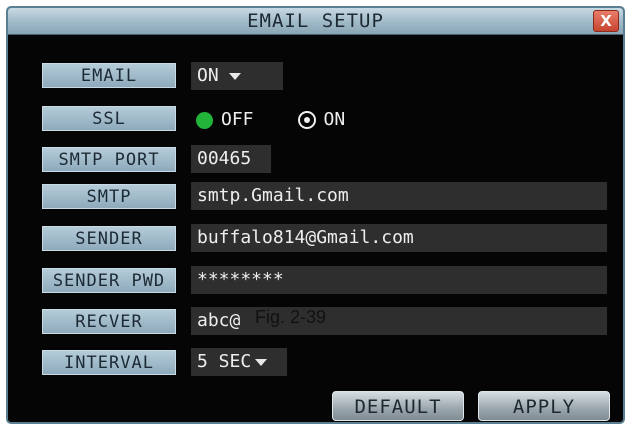  What do you see at coordinates (398, 406) in the screenshot?
I see `default-button: DEFAULT` at bounding box center [398, 406].